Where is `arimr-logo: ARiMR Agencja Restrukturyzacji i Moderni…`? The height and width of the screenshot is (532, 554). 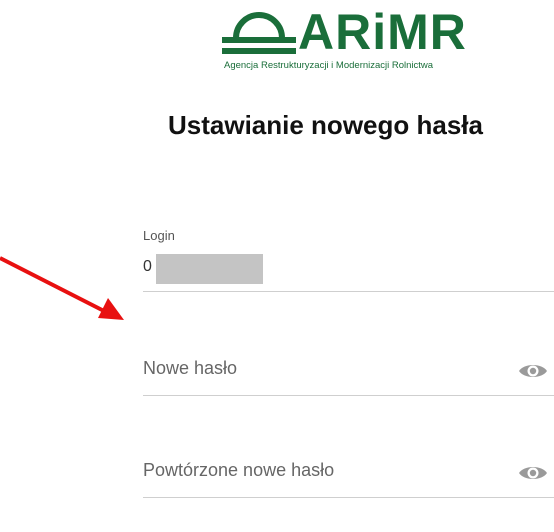
arimr-logo: ARiMR Agencja Restrukturyzacji i Moderni… is located at coordinates (352, 39).